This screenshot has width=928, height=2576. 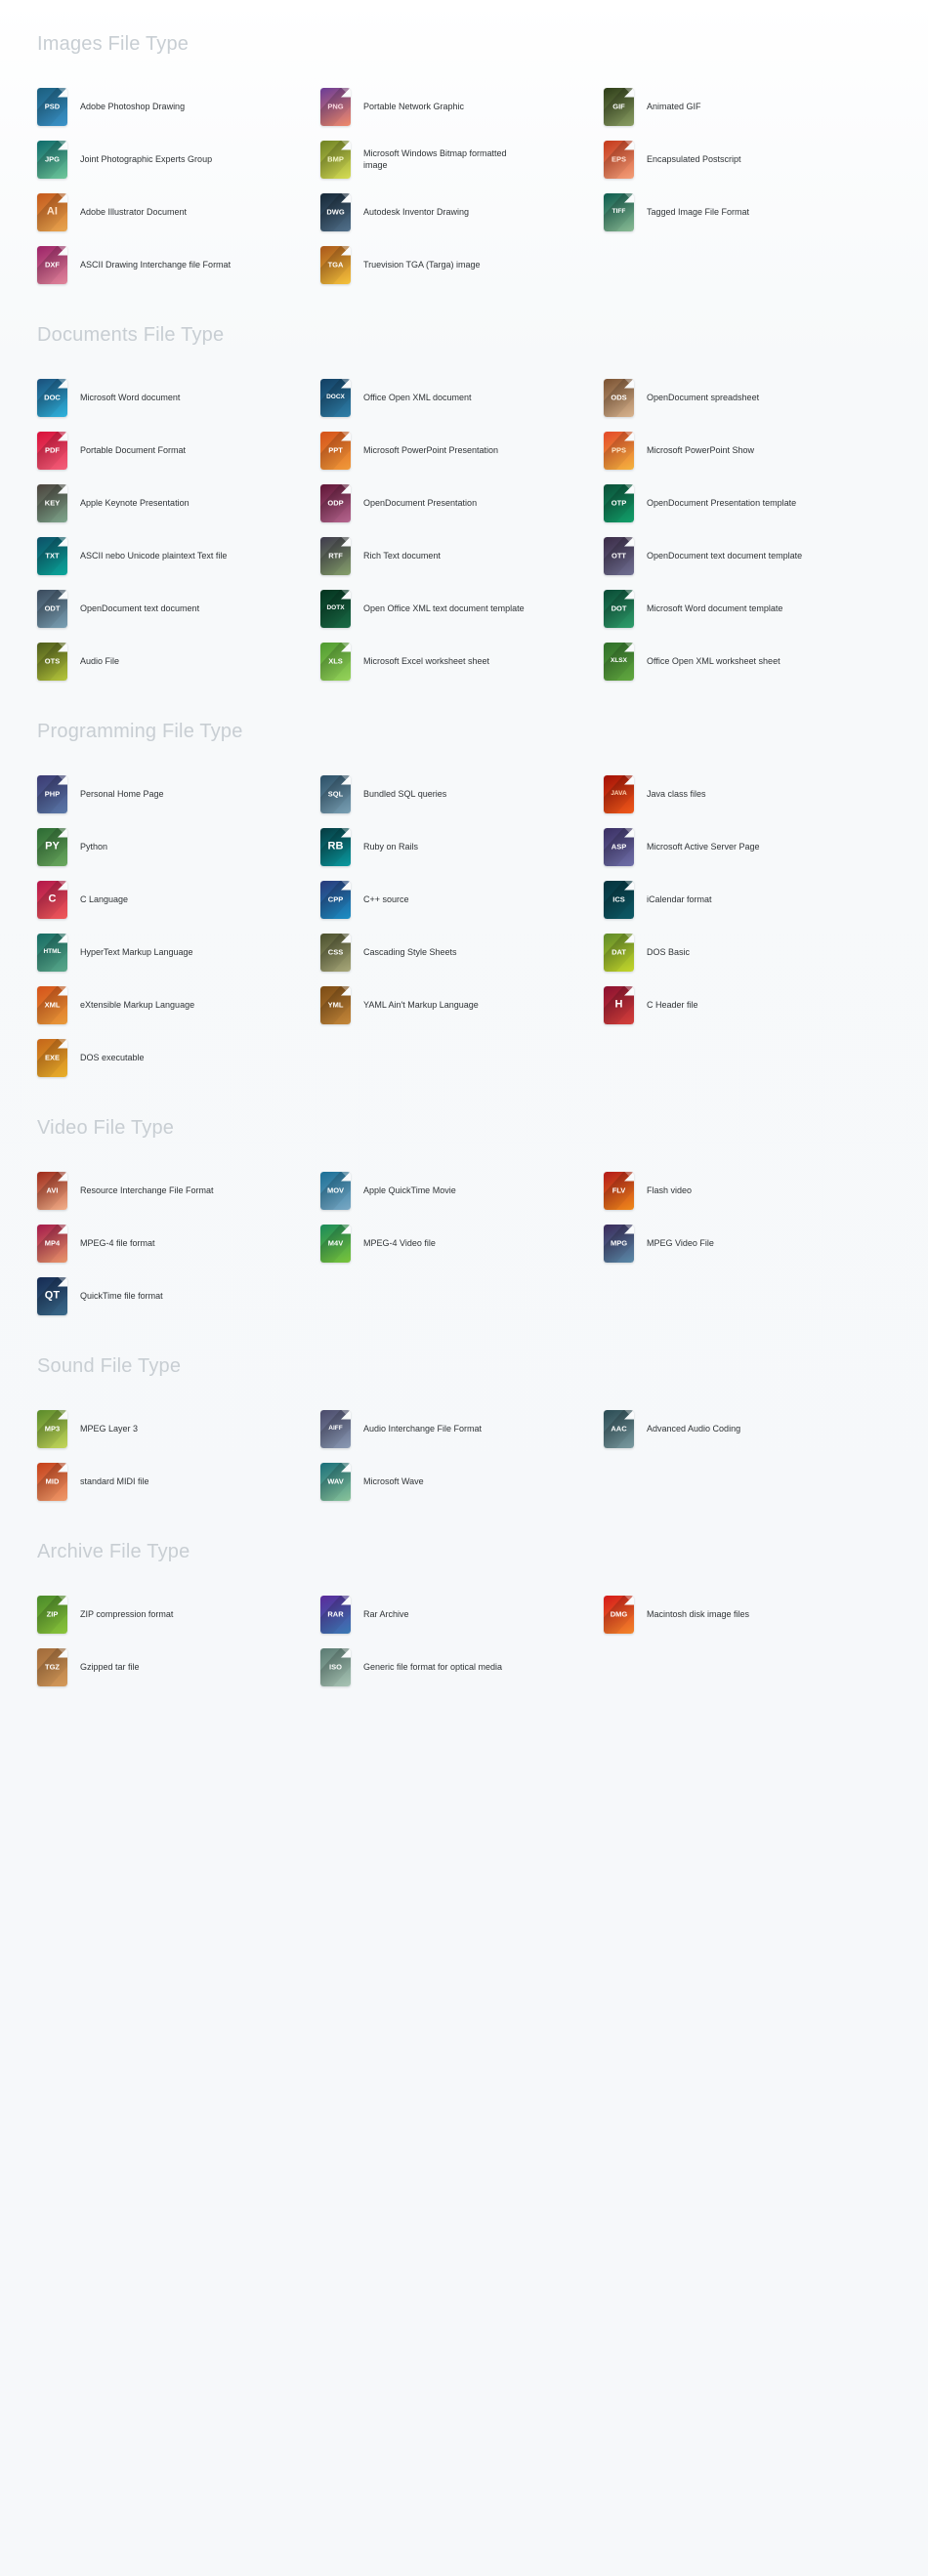 I want to click on file-type-item: DOT Microsoft Word document template, so click(x=745, y=608).